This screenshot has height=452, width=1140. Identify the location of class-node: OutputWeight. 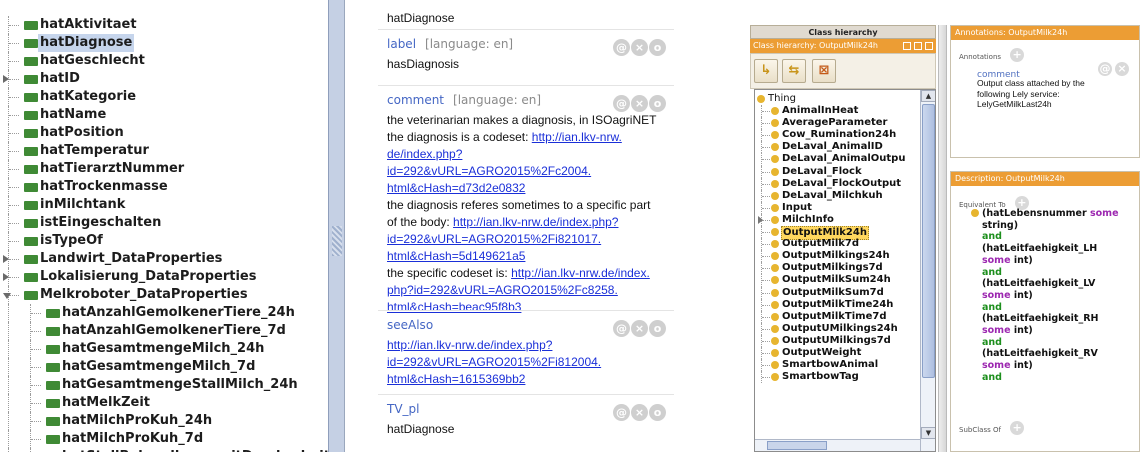
(845, 353).